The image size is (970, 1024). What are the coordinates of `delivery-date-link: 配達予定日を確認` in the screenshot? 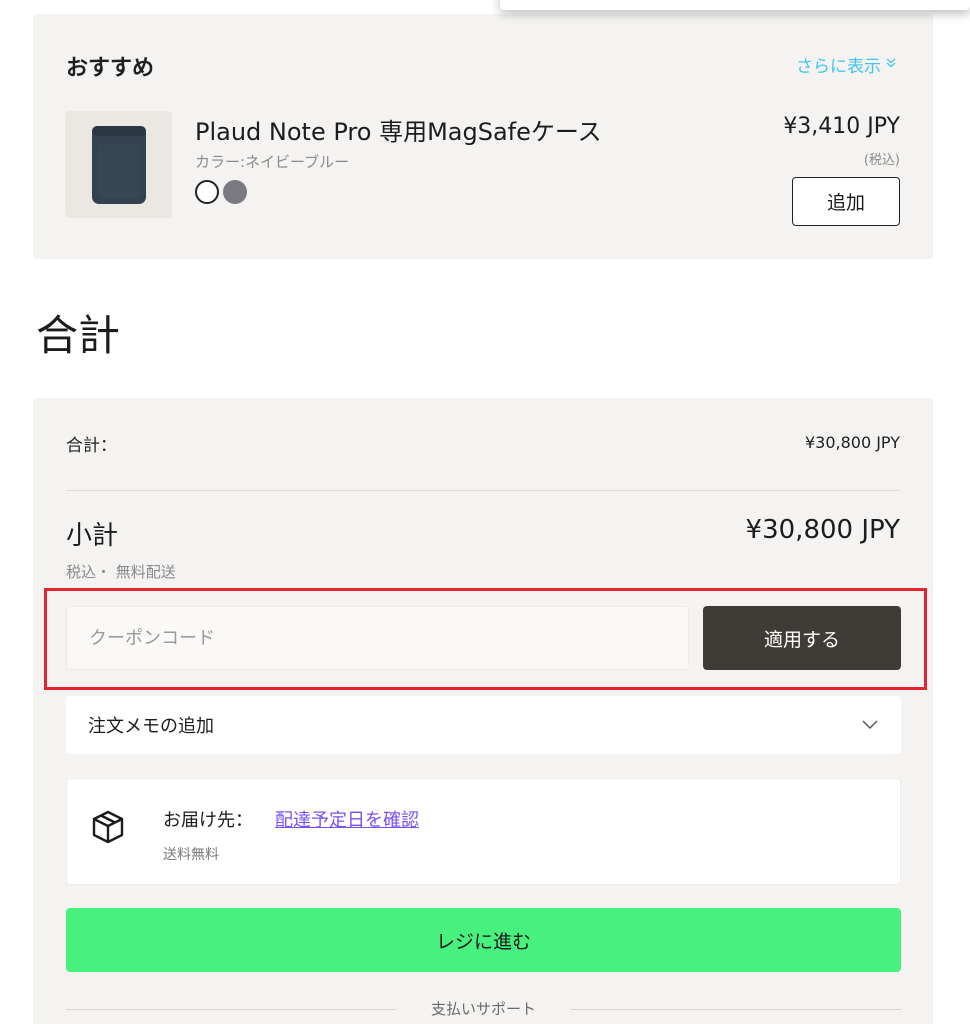 It's located at (347, 819).